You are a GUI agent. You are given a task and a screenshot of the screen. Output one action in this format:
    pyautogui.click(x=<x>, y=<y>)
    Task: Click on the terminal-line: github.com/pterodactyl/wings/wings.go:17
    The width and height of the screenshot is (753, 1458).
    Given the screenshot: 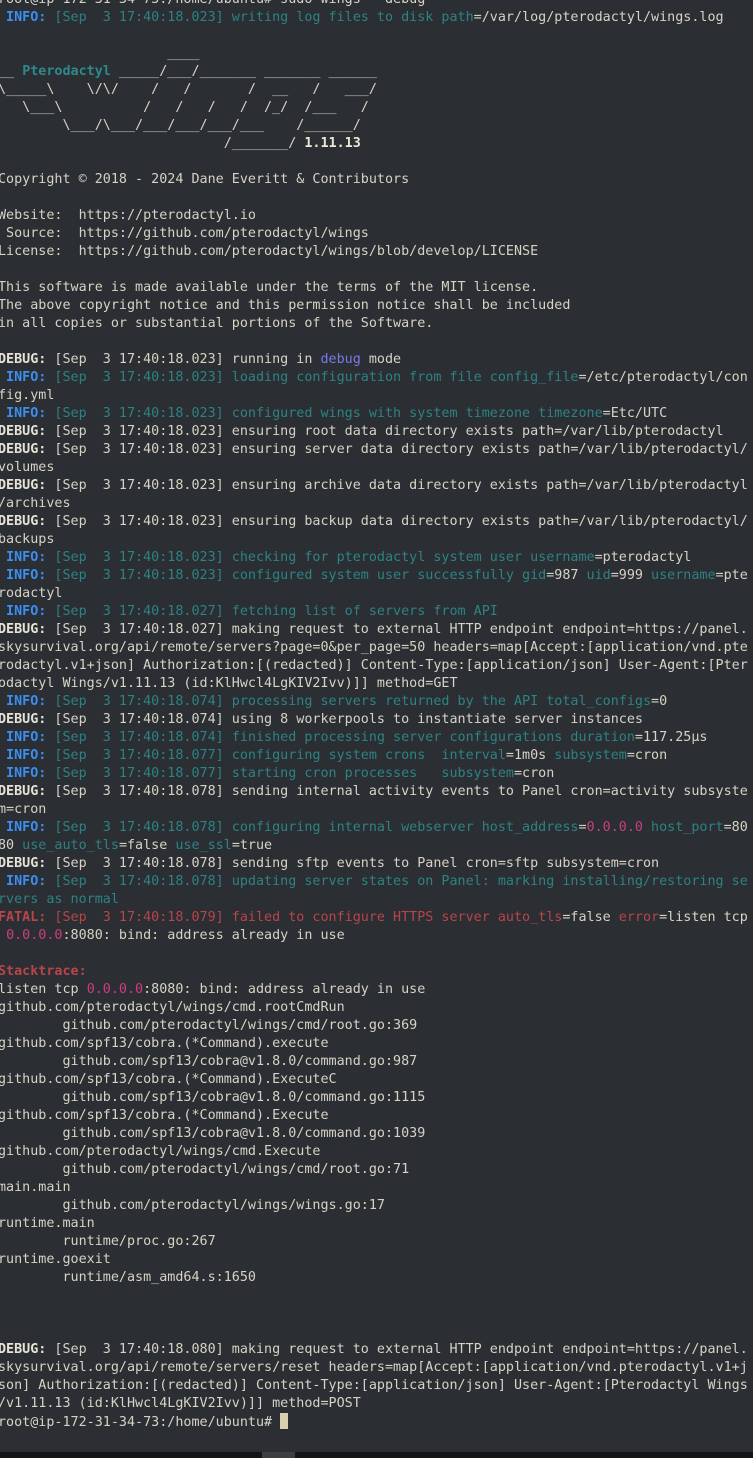 What is the action you would take?
    pyautogui.click(x=376, y=1206)
    